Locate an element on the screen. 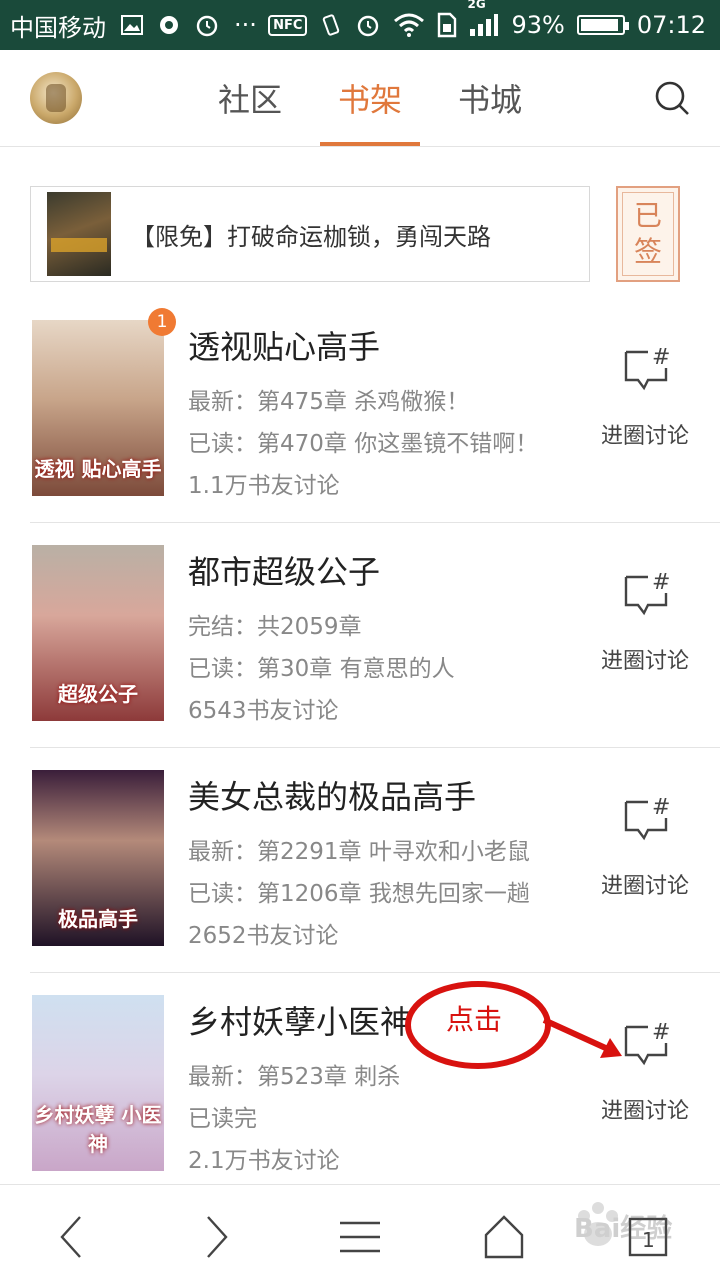  book-title: 美女总裁的极品高手 is located at coordinates (332, 795).